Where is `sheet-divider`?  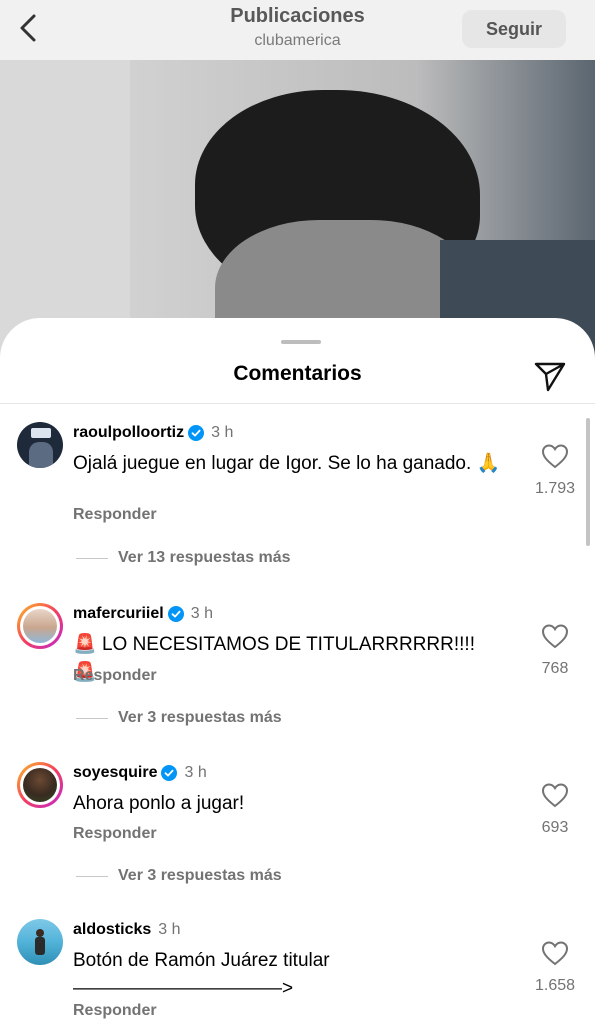 sheet-divider is located at coordinates (297, 403).